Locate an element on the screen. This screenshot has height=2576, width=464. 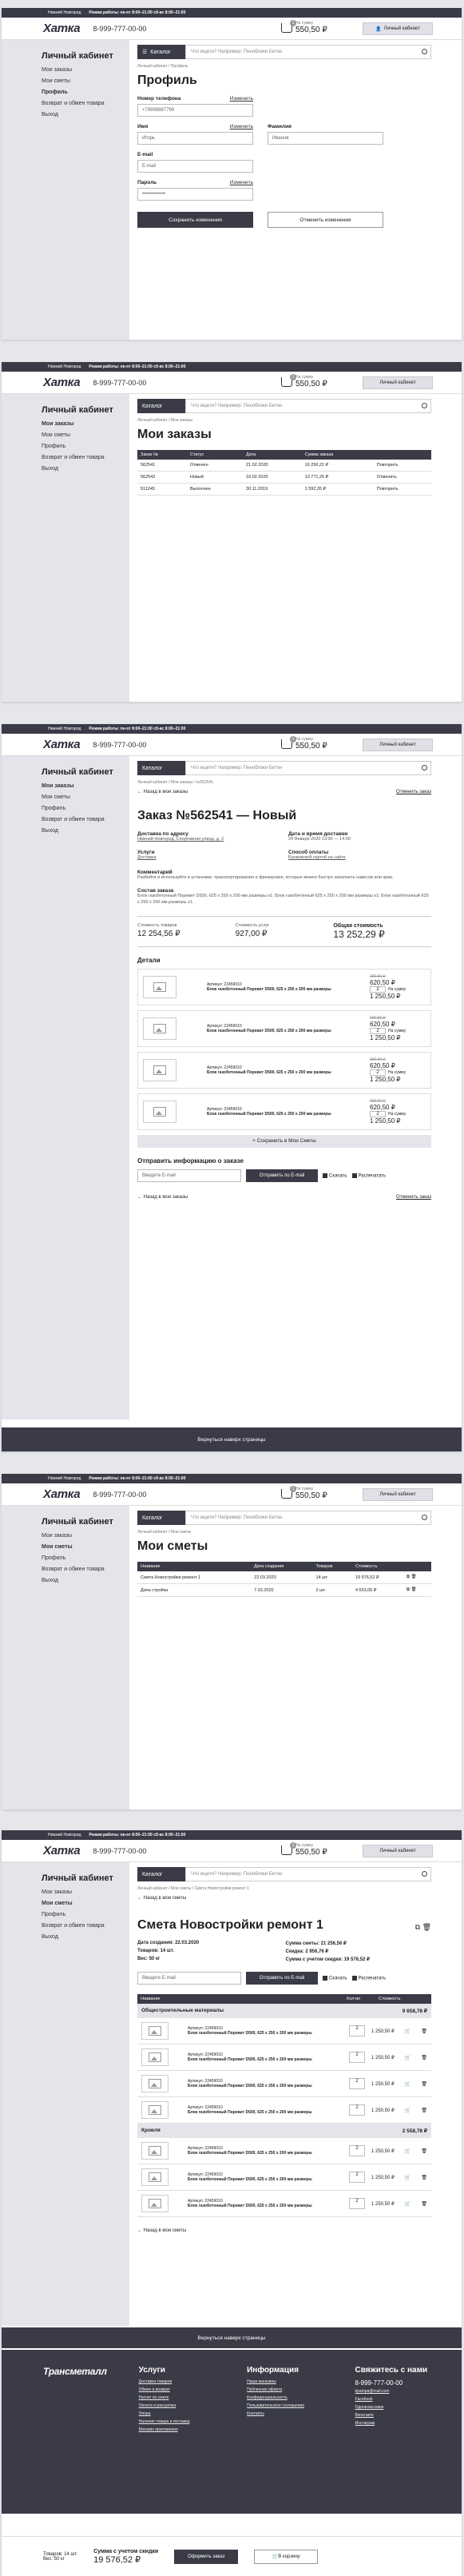
order-number: 511245 is located at coordinates (162, 489).